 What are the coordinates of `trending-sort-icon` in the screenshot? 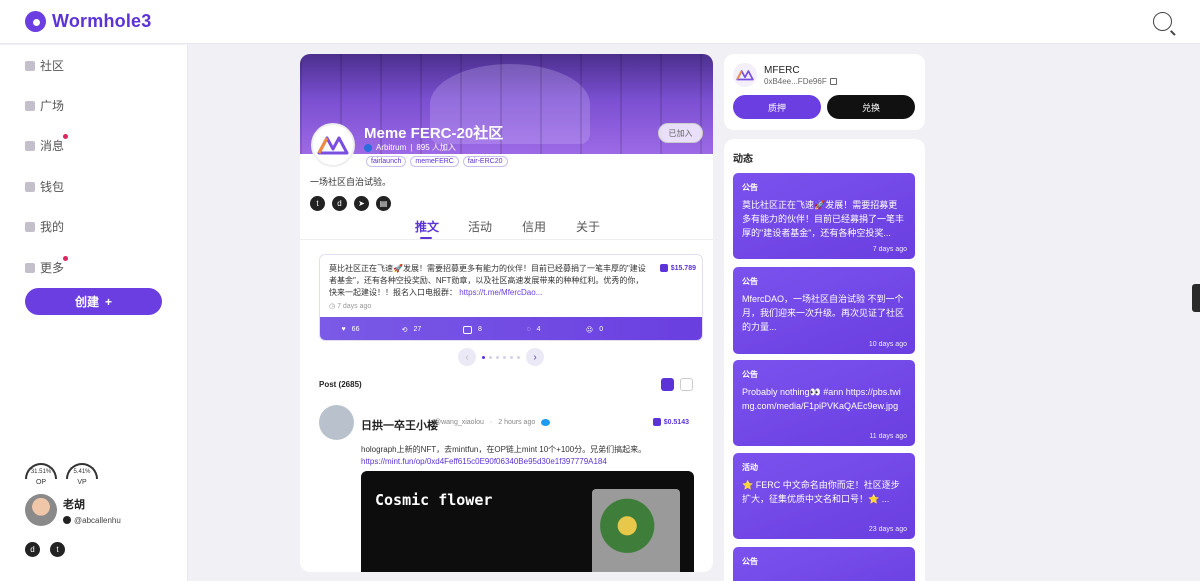 It's located at (667, 384).